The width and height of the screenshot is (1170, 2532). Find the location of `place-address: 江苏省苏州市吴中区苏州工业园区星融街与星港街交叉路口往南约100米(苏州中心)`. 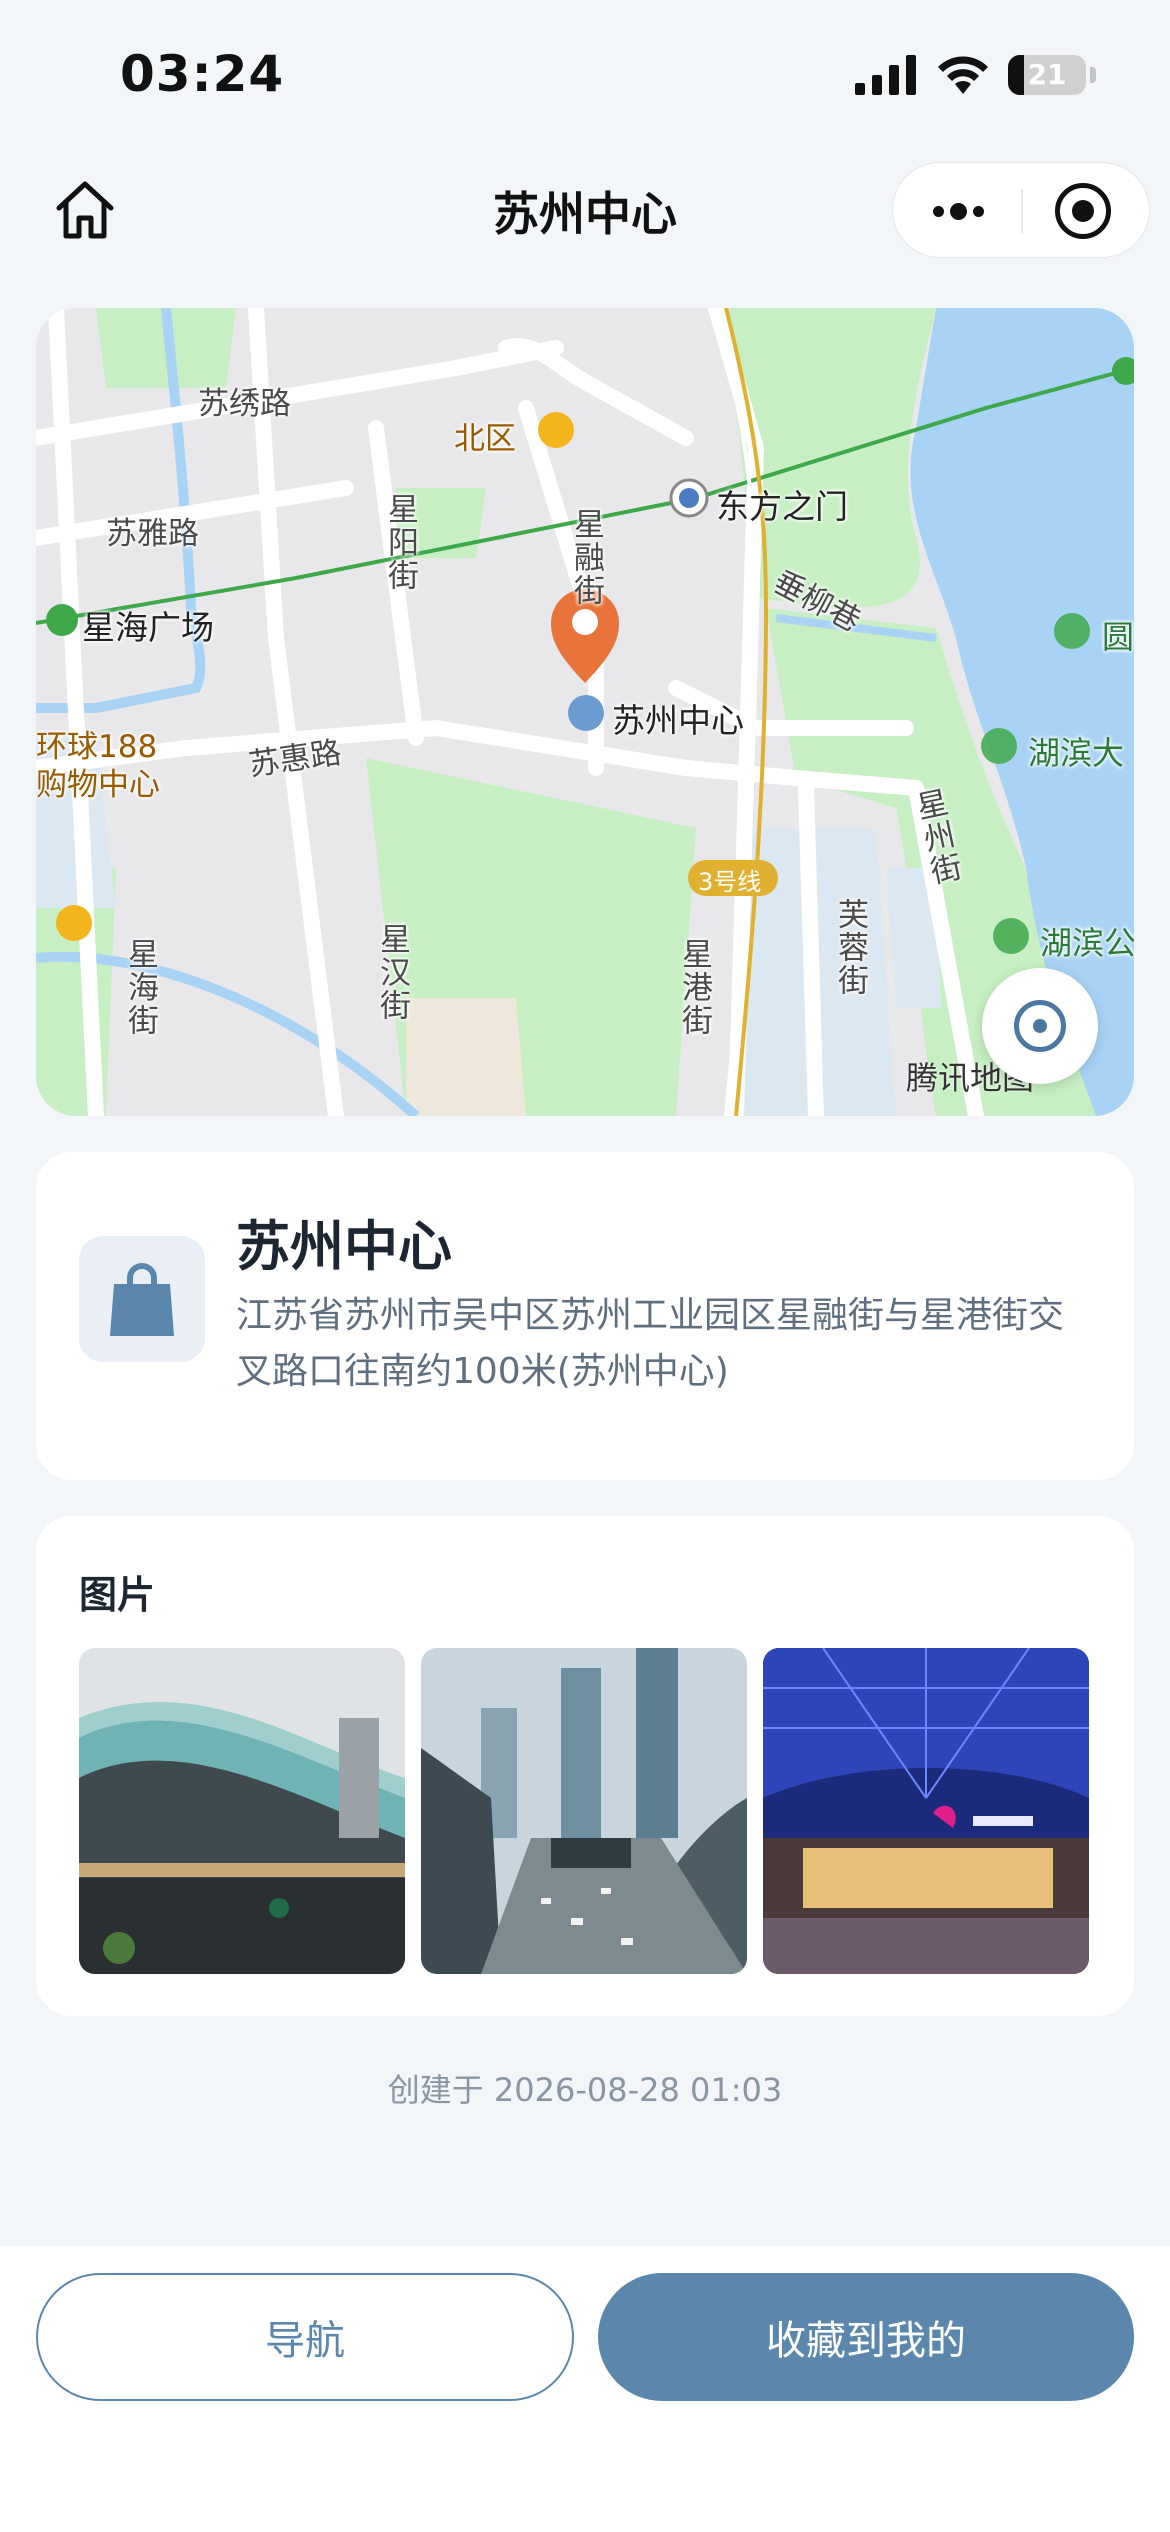

place-address: 江苏省苏州市吴中区苏州工业园区星融街与星港街交叉路口往南约100米(苏州中心) is located at coordinates (650, 1343).